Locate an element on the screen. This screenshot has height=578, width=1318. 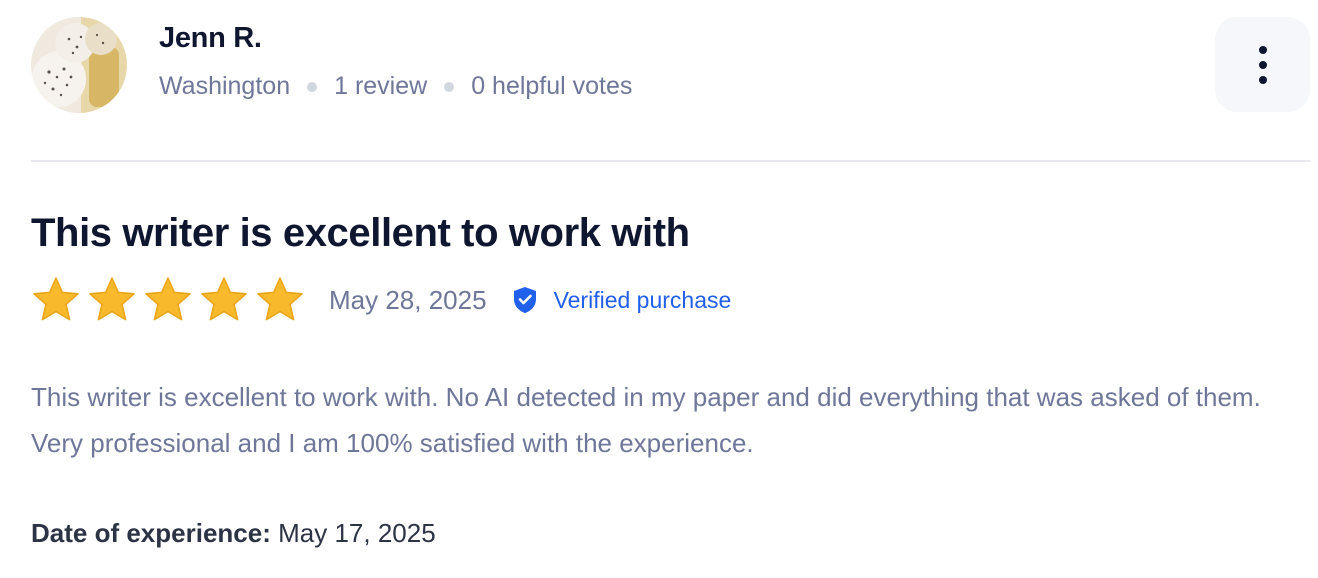
review-date: May 28, 2025 is located at coordinates (408, 299).